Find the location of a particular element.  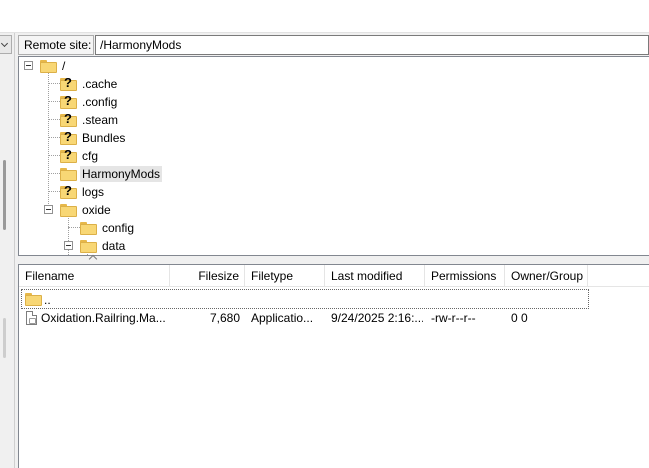

local-pane-edge is located at coordinates (7, 250).